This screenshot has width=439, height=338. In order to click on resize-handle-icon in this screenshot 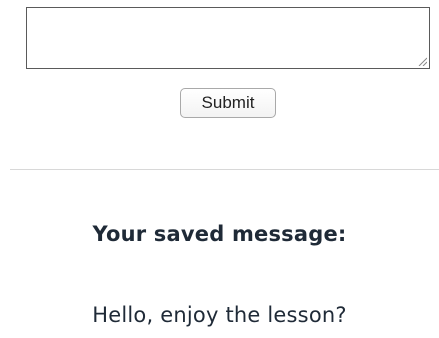, I will do `click(422, 61)`.